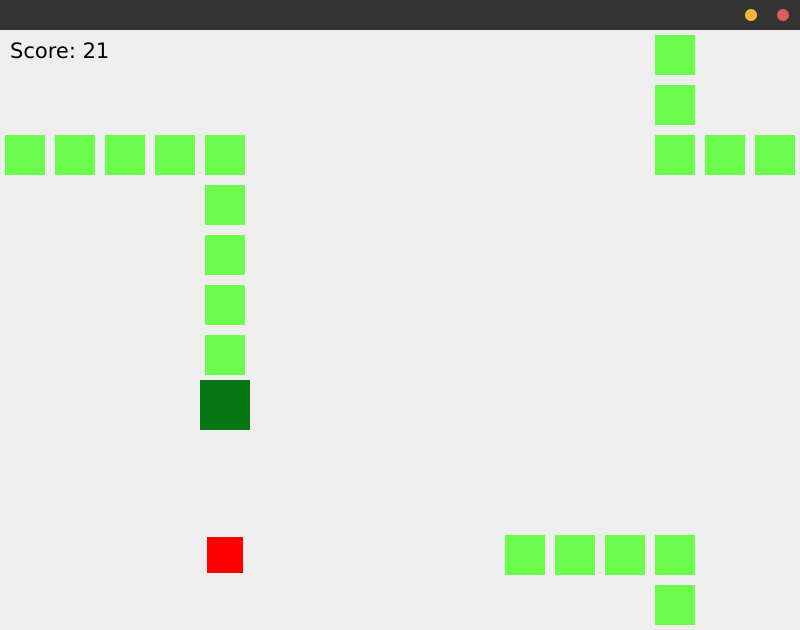 The image size is (800, 630). Describe the element at coordinates (225, 405) in the screenshot. I see `snake-head` at that location.